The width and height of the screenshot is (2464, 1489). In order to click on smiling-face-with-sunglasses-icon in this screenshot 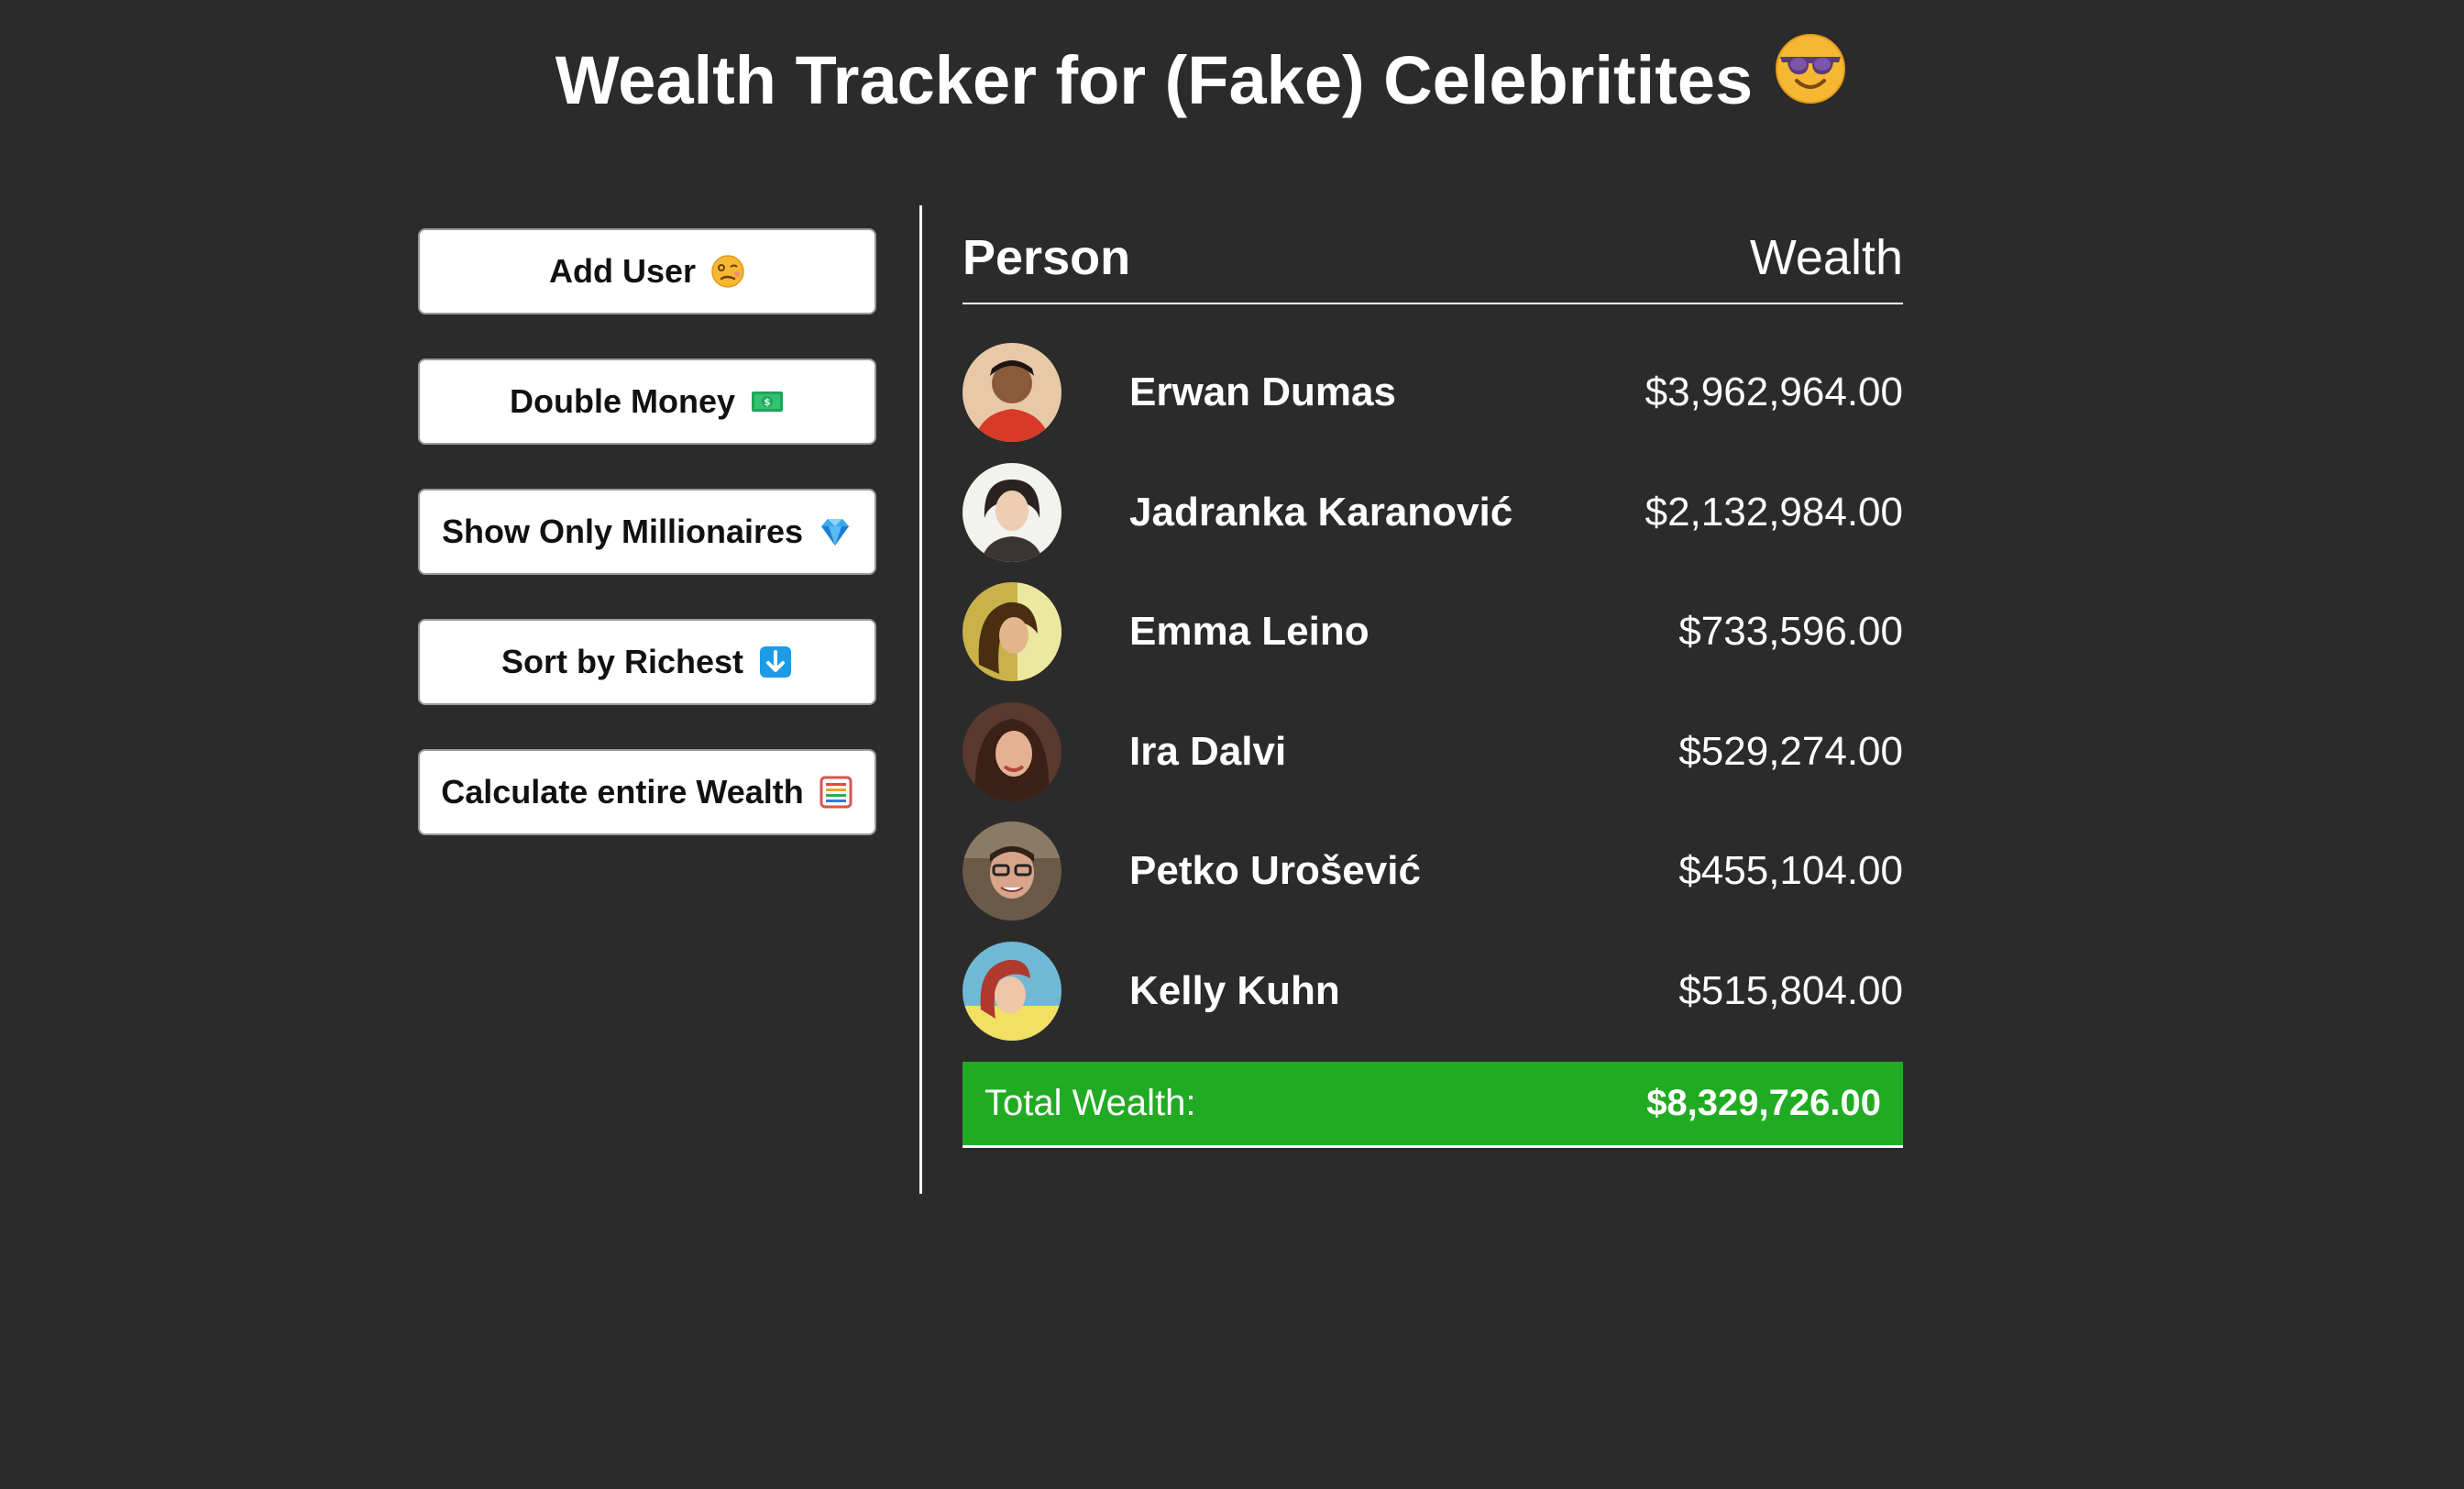, I will do `click(1810, 80)`.